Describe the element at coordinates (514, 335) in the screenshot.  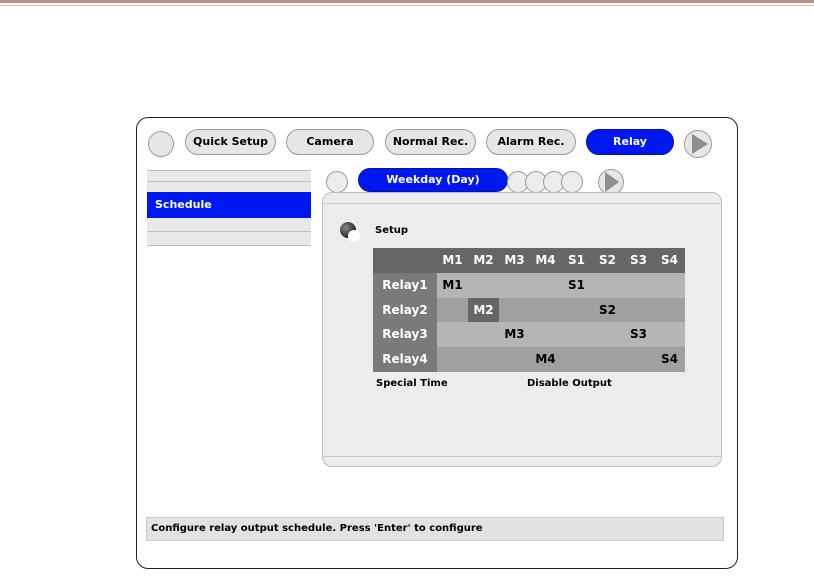
I see `schedule-cell: M3` at that location.